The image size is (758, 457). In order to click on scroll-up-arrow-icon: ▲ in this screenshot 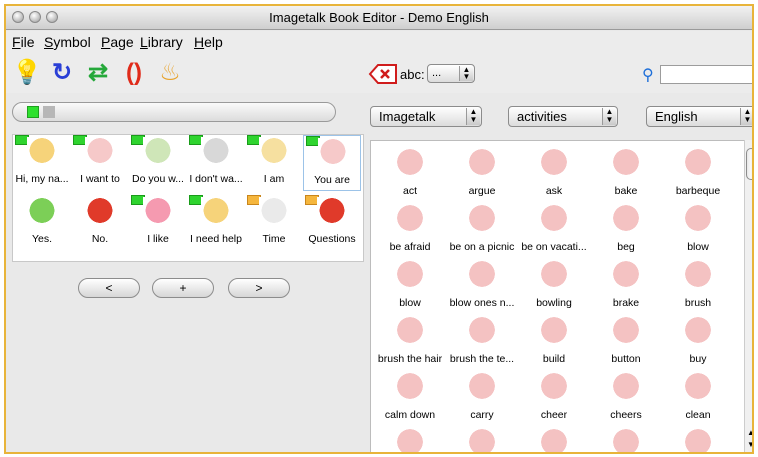, I will do `click(749, 433)`.